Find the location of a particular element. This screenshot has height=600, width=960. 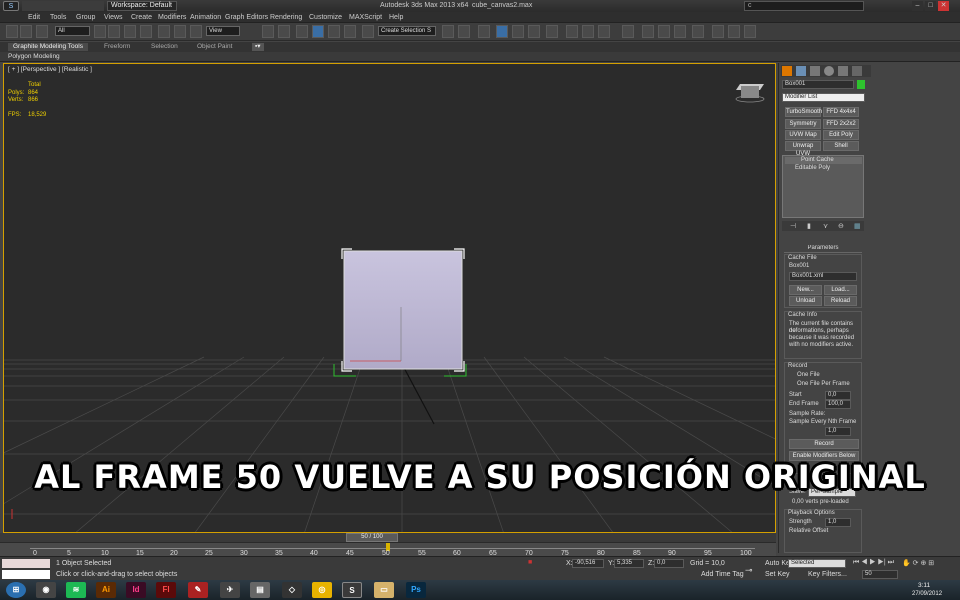

schematic-view-icon is located at coordinates (534, 31).